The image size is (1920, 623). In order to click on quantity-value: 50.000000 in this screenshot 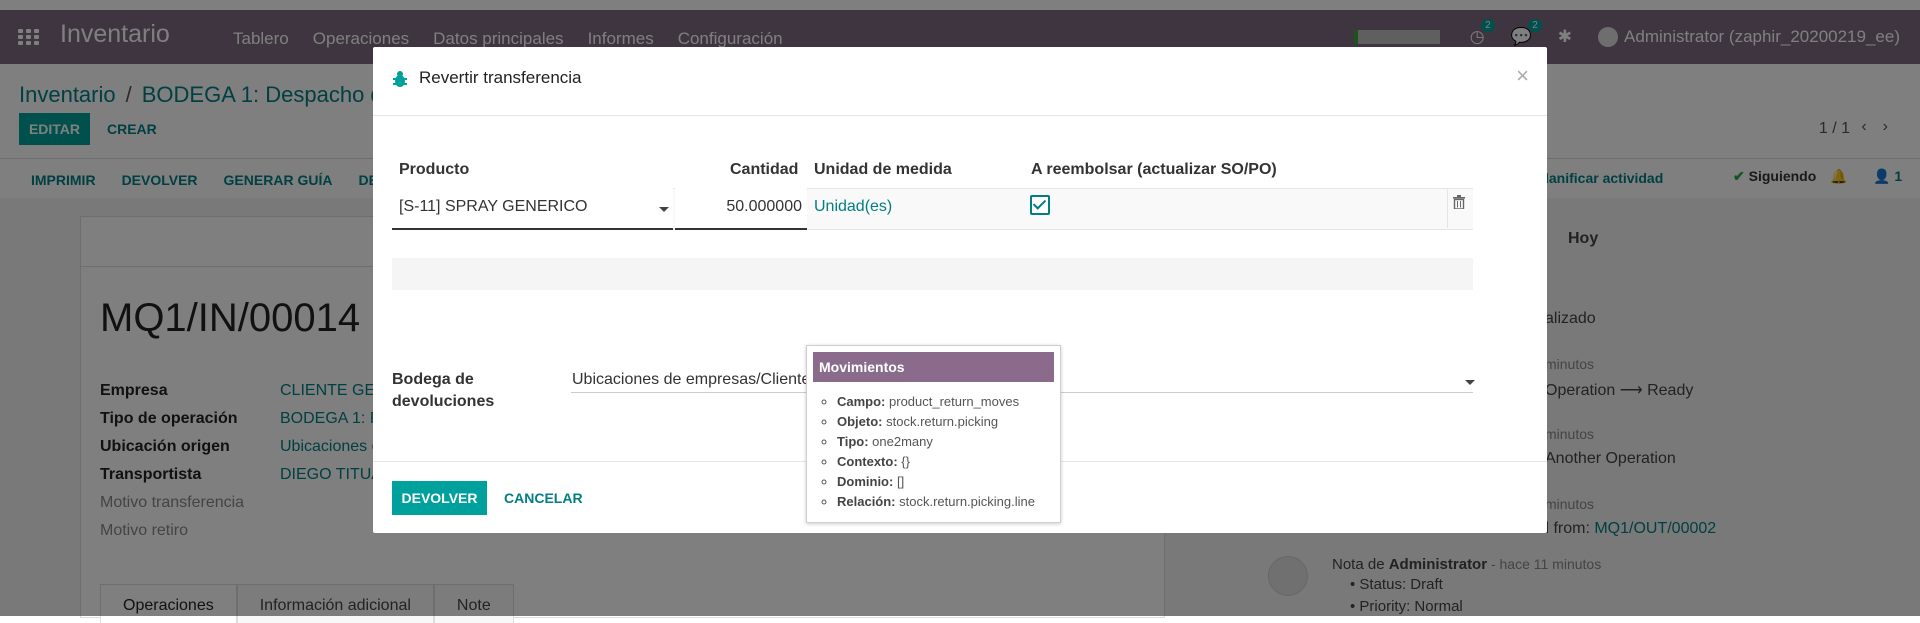, I will do `click(764, 206)`.